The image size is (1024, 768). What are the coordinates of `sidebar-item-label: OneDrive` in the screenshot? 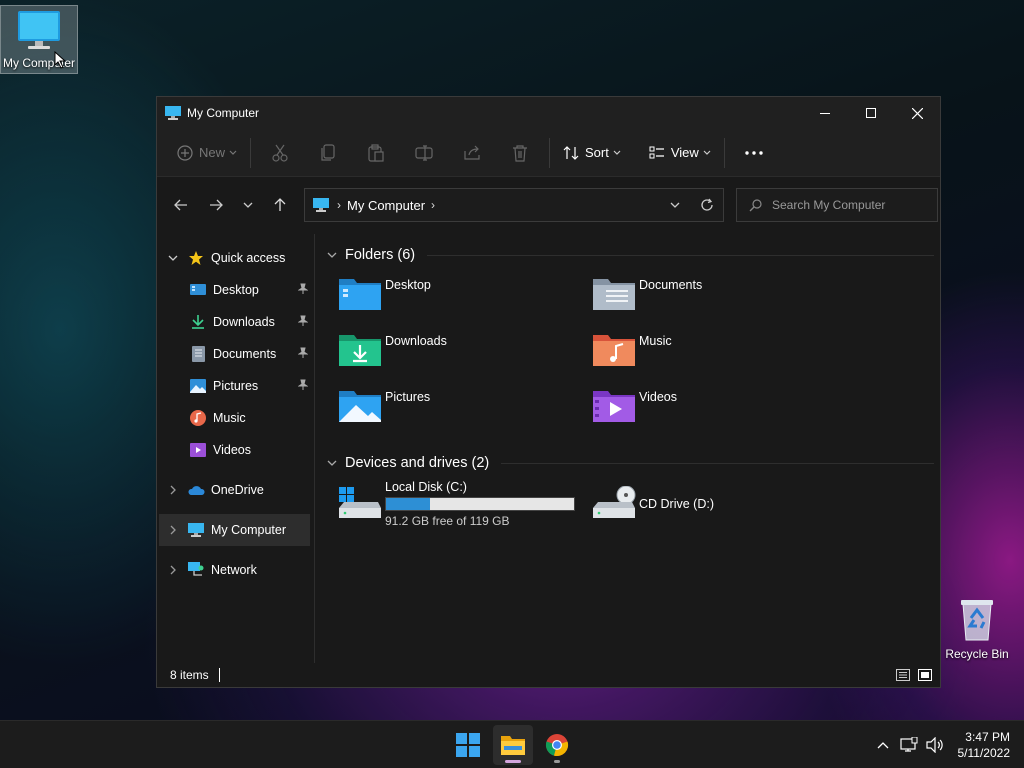 It's located at (237, 490).